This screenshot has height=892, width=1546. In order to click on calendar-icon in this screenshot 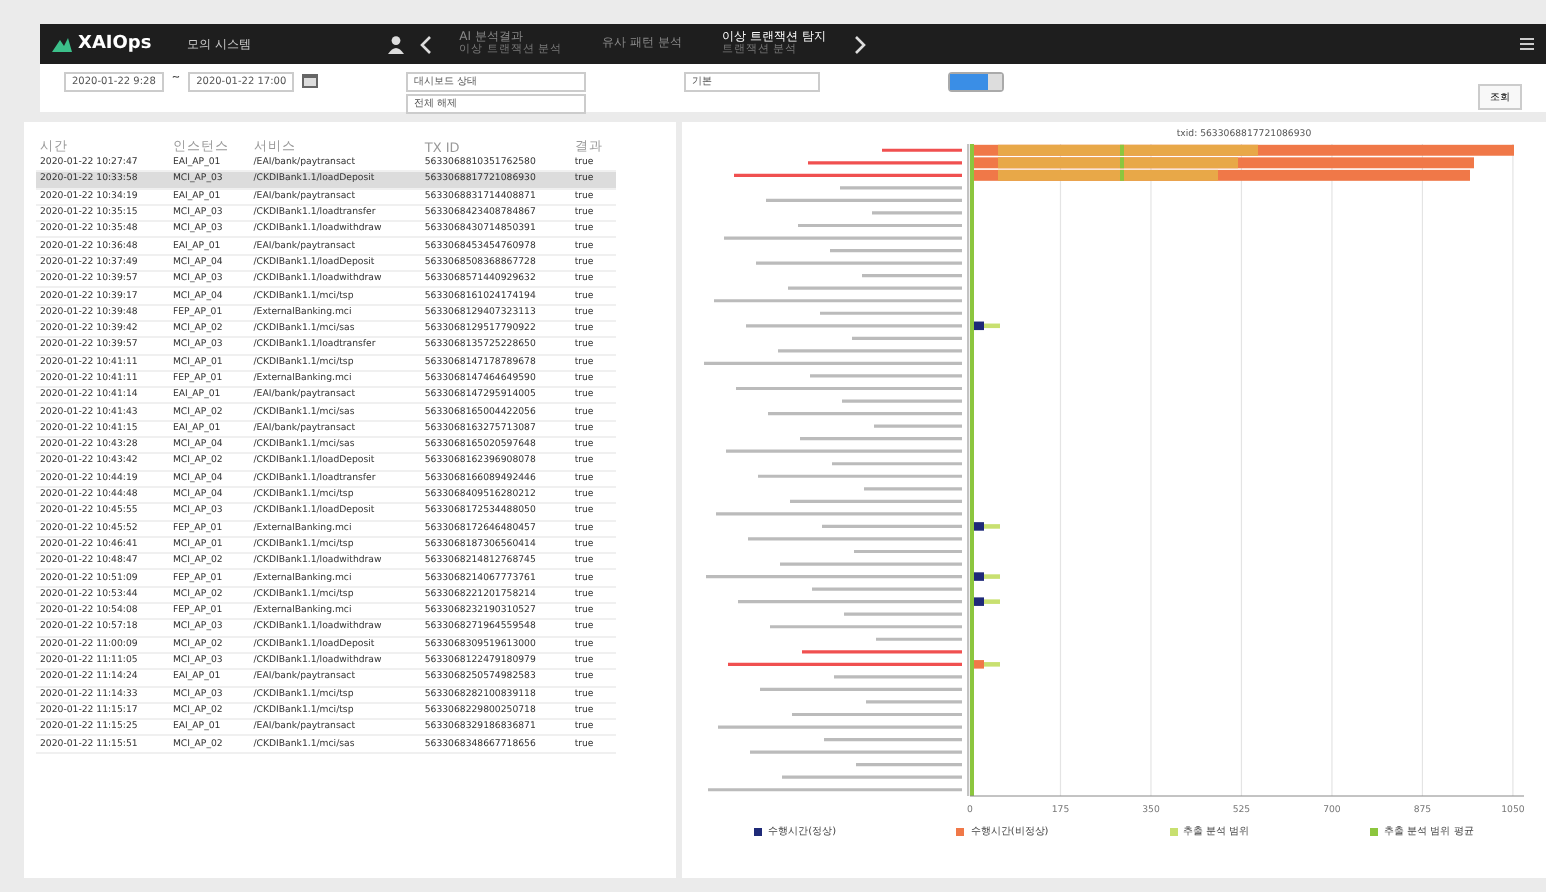, I will do `click(310, 80)`.